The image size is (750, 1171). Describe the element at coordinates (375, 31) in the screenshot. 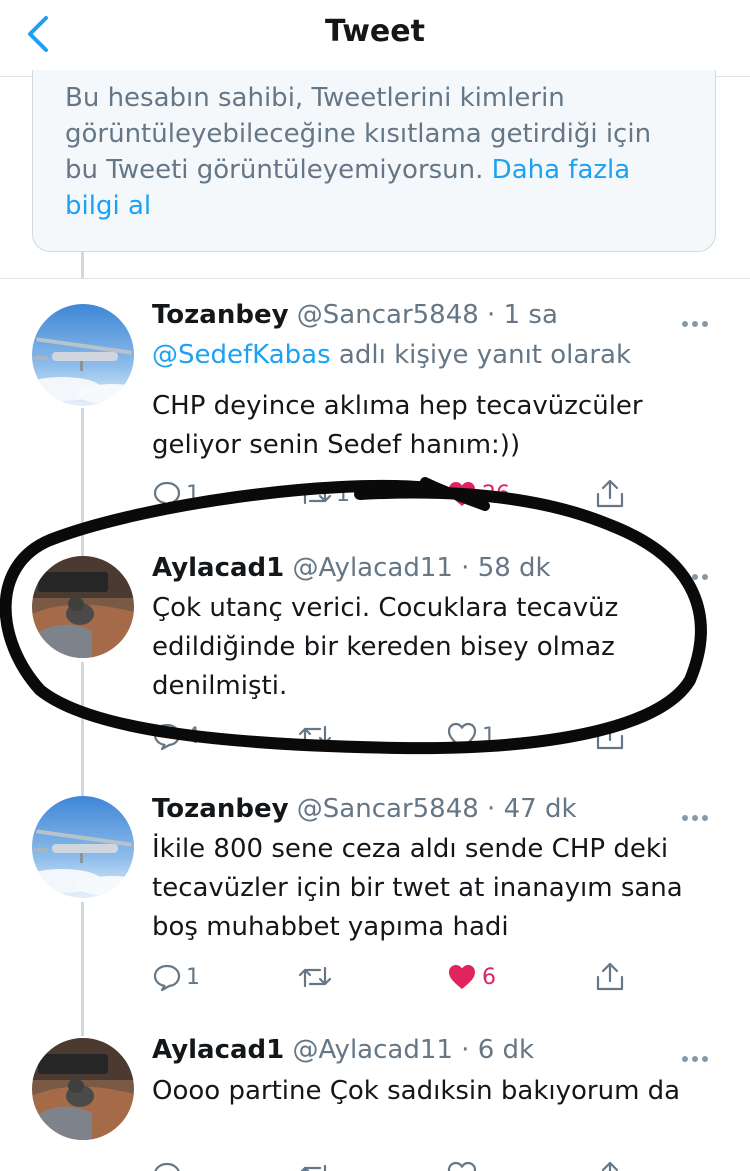

I see `page-title: Tweet` at that location.